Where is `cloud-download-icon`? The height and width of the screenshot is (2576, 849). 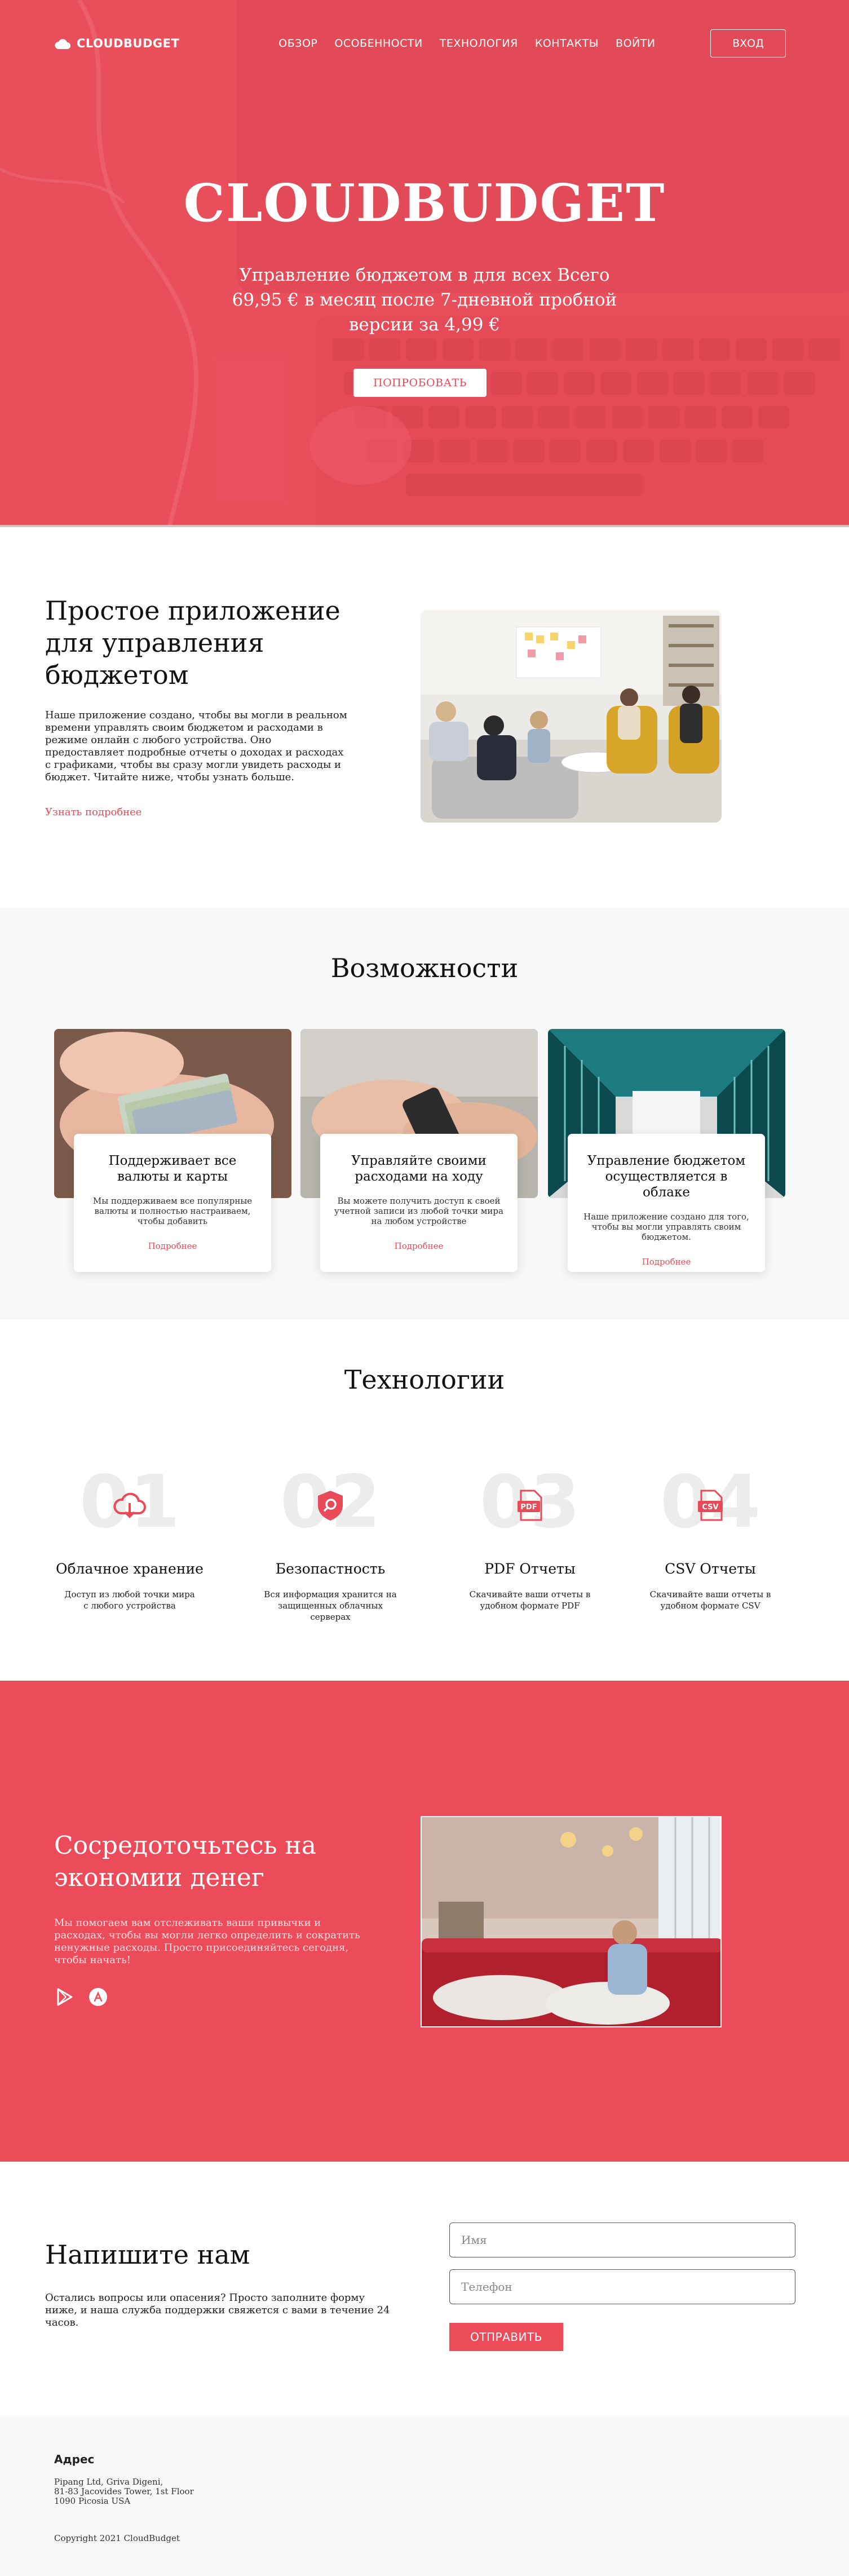
cloud-download-icon is located at coordinates (129, 1505).